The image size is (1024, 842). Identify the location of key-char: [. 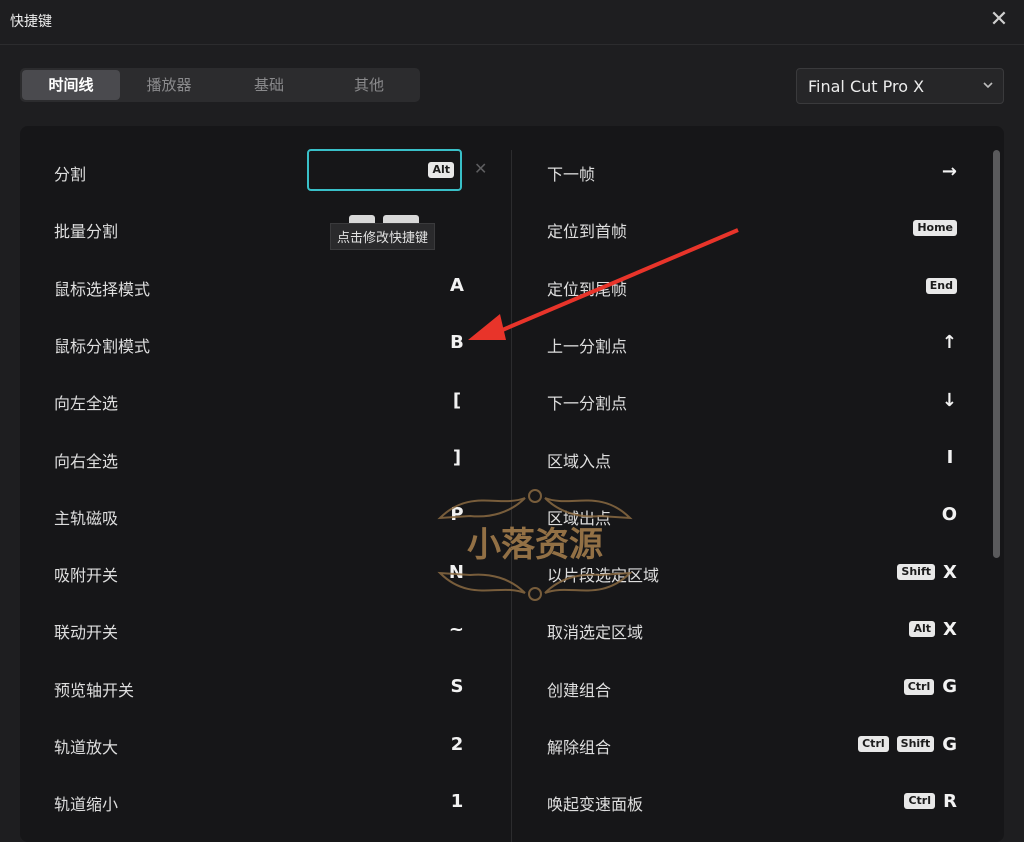
(457, 400).